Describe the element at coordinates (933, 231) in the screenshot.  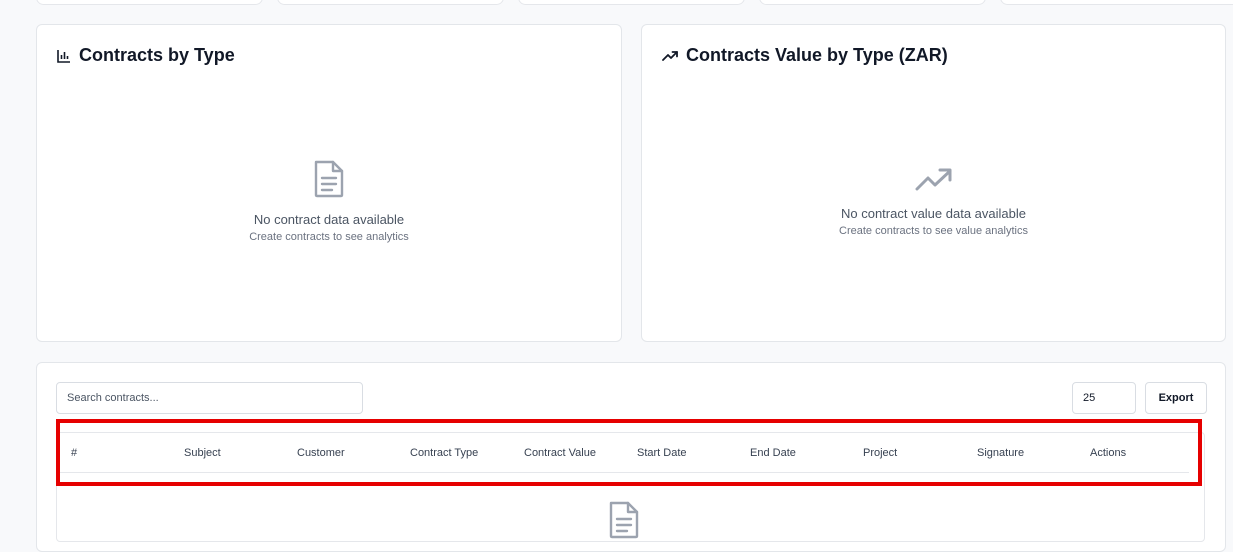
I see `empty-subtext: Create contracts to see value analytics` at that location.